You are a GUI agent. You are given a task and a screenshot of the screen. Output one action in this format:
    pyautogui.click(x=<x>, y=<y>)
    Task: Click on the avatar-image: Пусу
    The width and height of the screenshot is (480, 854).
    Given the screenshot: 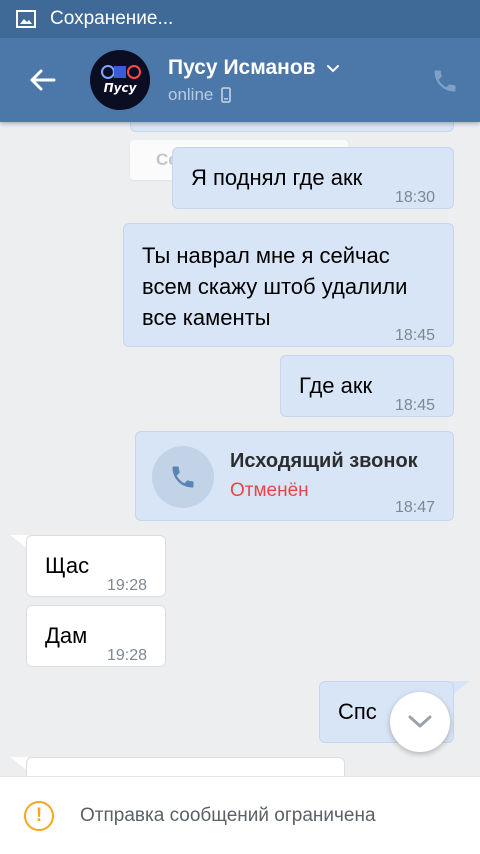 What is the action you would take?
    pyautogui.click(x=120, y=80)
    